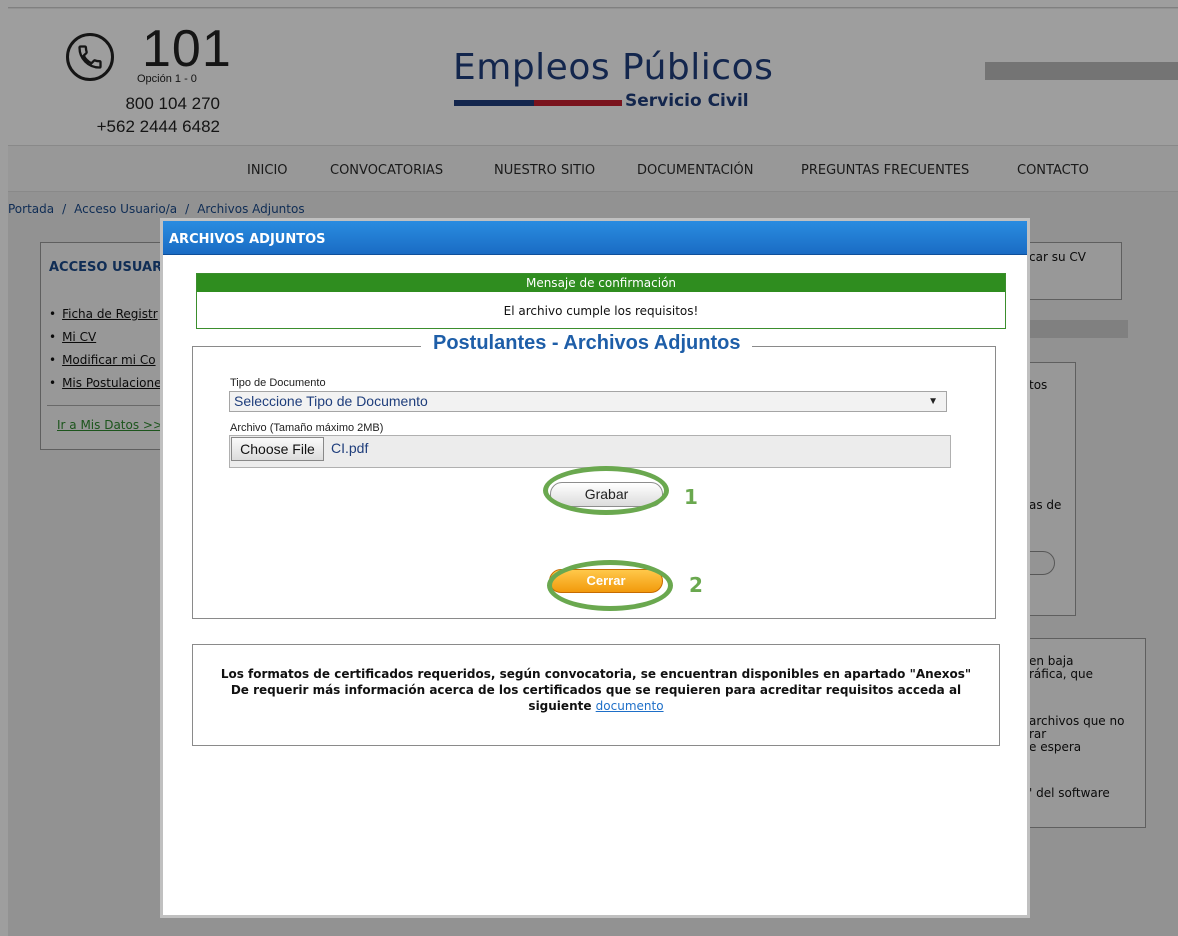 The image size is (1178, 936). Describe the element at coordinates (307, 428) in the screenshot. I see `file-label: Archivo (Tamaño máximo 2MB)` at that location.